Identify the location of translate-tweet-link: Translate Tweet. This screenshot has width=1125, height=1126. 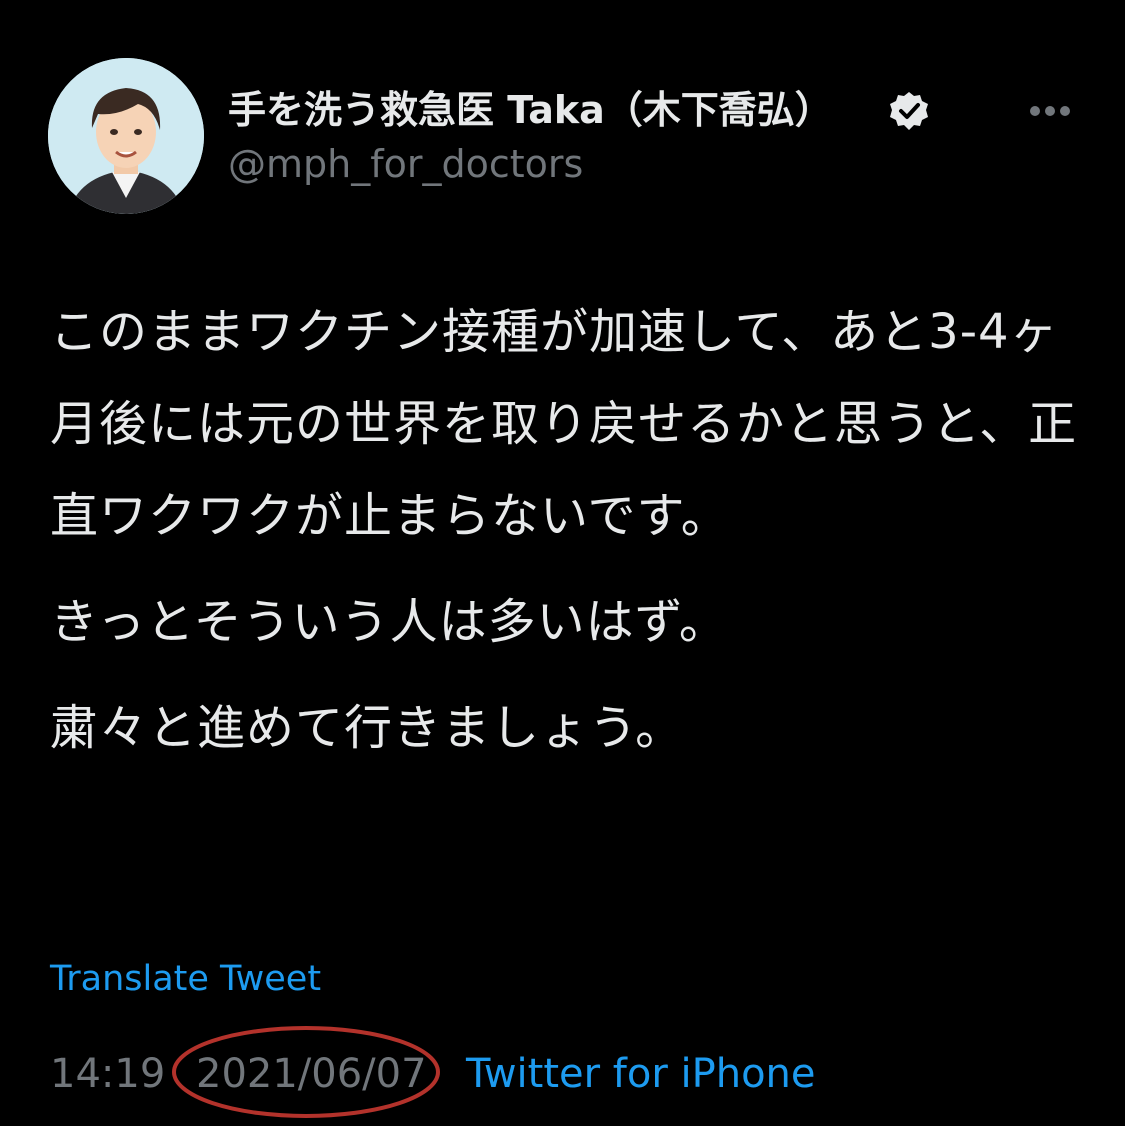
(185, 979).